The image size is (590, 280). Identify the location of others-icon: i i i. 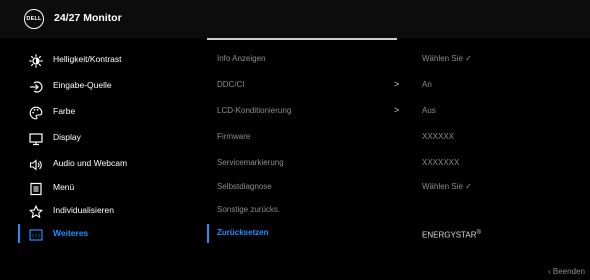
(36, 235).